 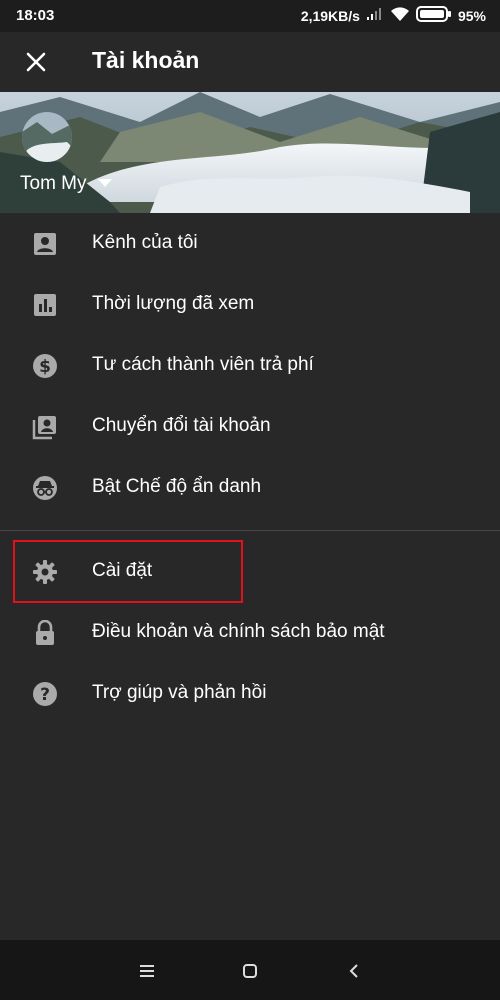 I want to click on account-switcher: Tom My, so click(x=66, y=184).